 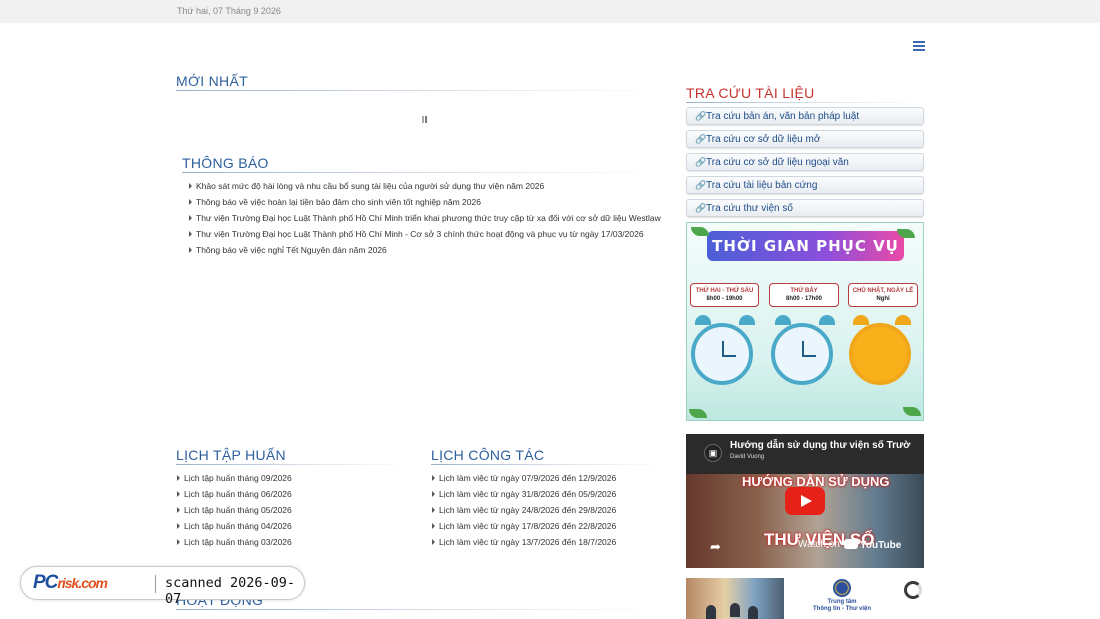 What do you see at coordinates (715, 547) in the screenshot?
I see `share-icon: ➦` at bounding box center [715, 547].